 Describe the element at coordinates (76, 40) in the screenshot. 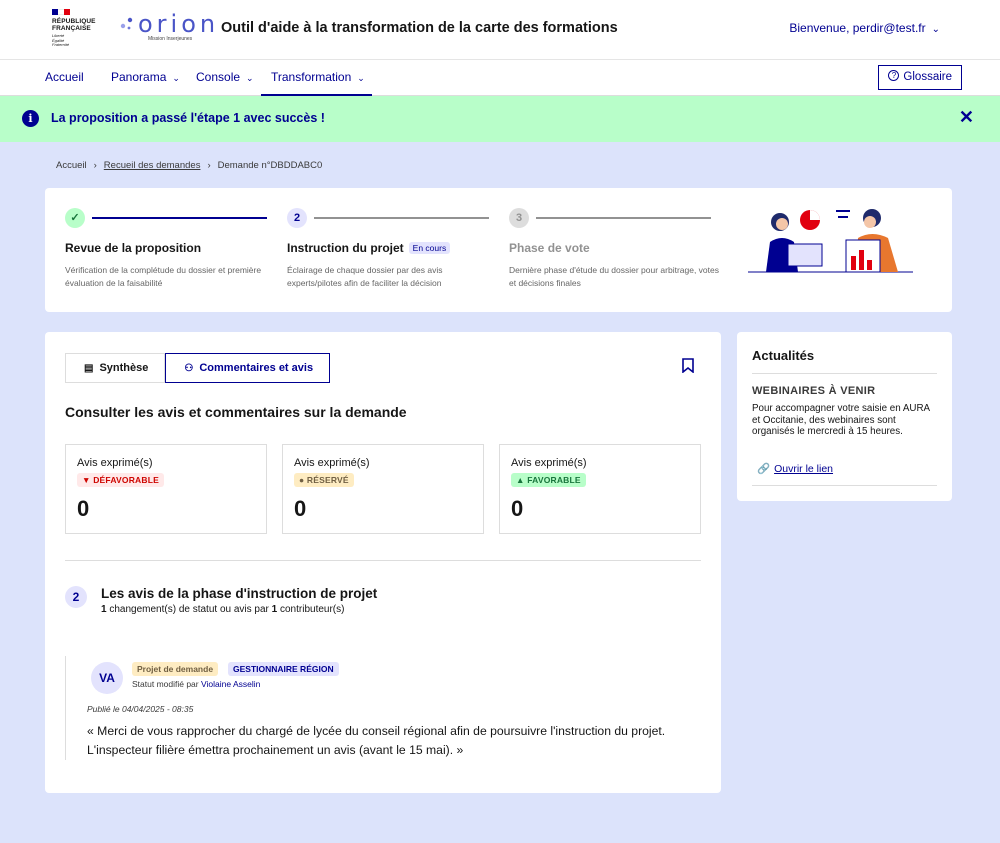

I see `devise: Liberté Égalité Fraternité` at that location.